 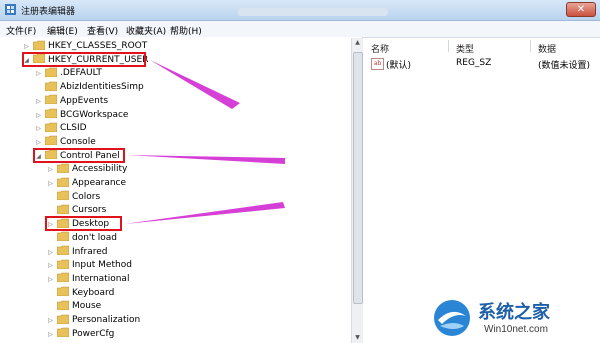 What do you see at coordinates (564, 66) in the screenshot?
I see `value-data: (数值未设置)` at bounding box center [564, 66].